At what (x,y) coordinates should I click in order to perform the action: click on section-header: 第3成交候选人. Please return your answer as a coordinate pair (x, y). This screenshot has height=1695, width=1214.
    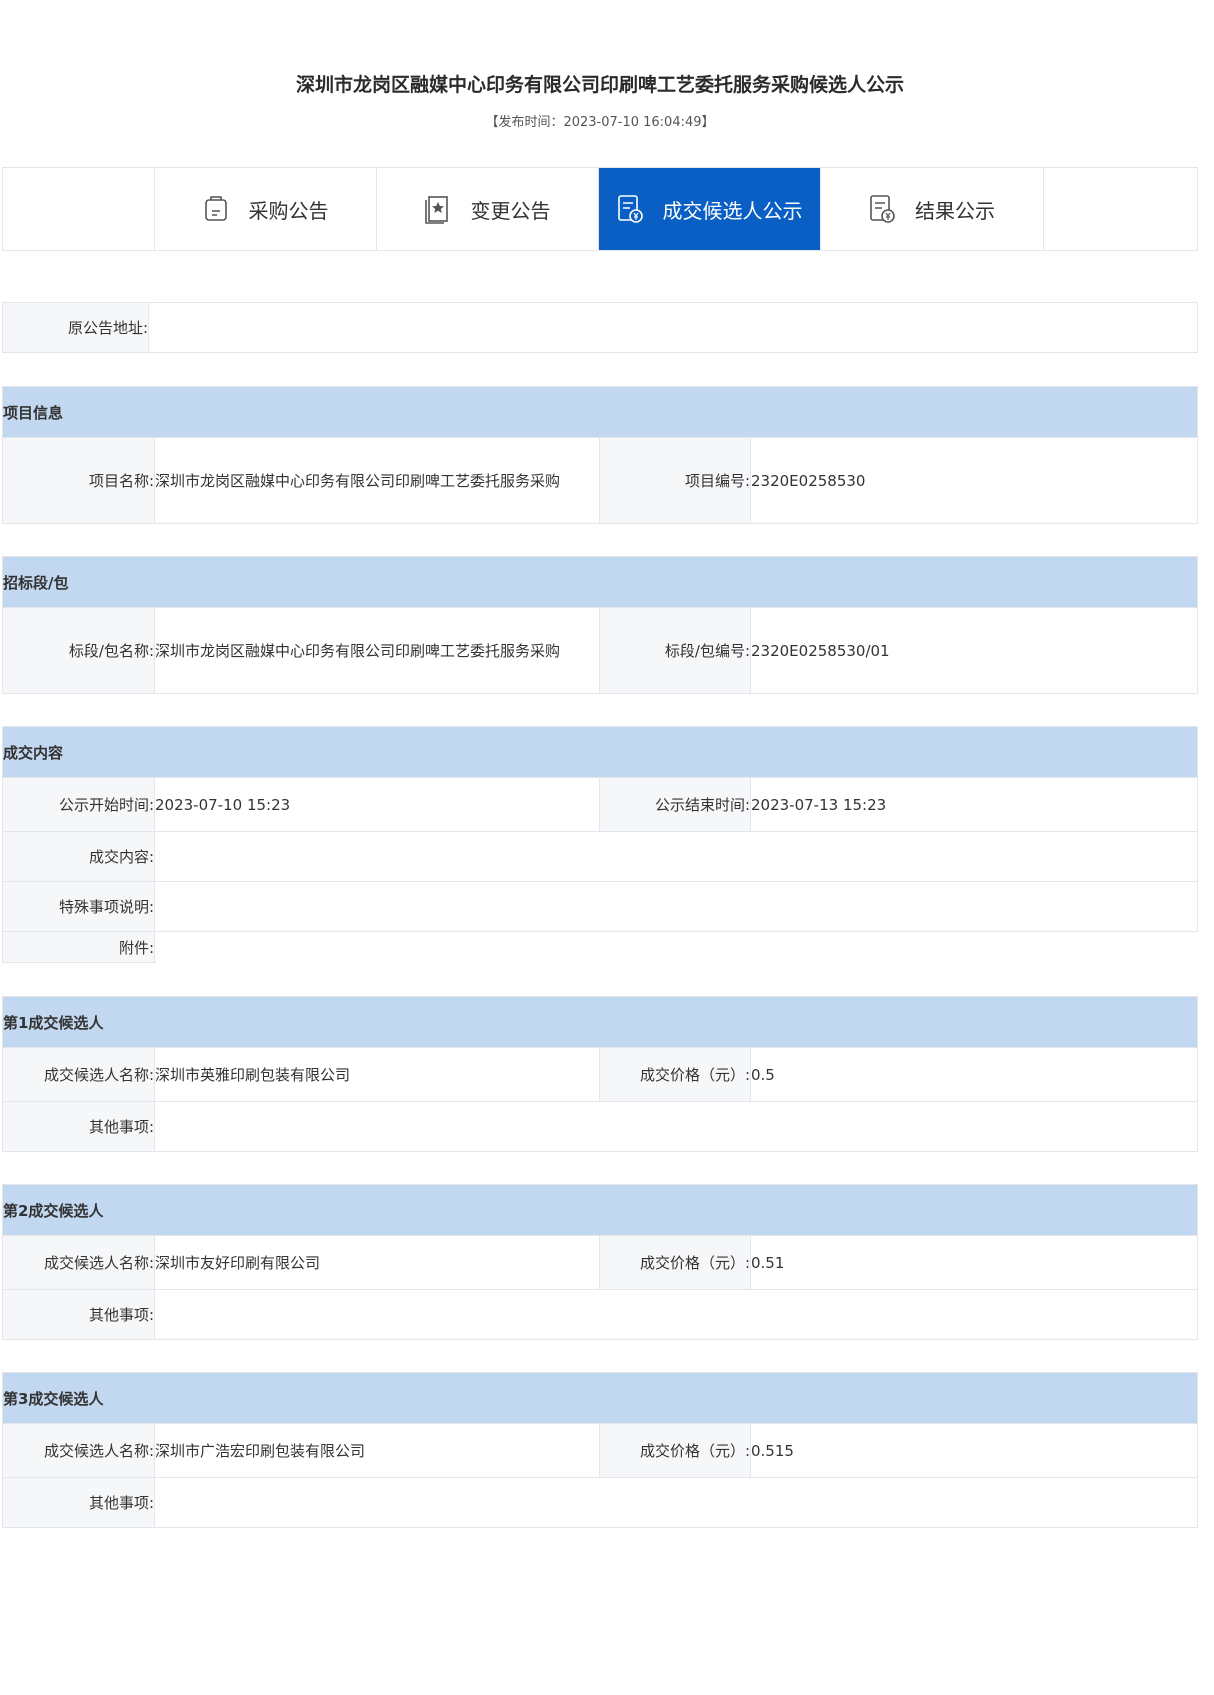
    Looking at the image, I should click on (600, 1398).